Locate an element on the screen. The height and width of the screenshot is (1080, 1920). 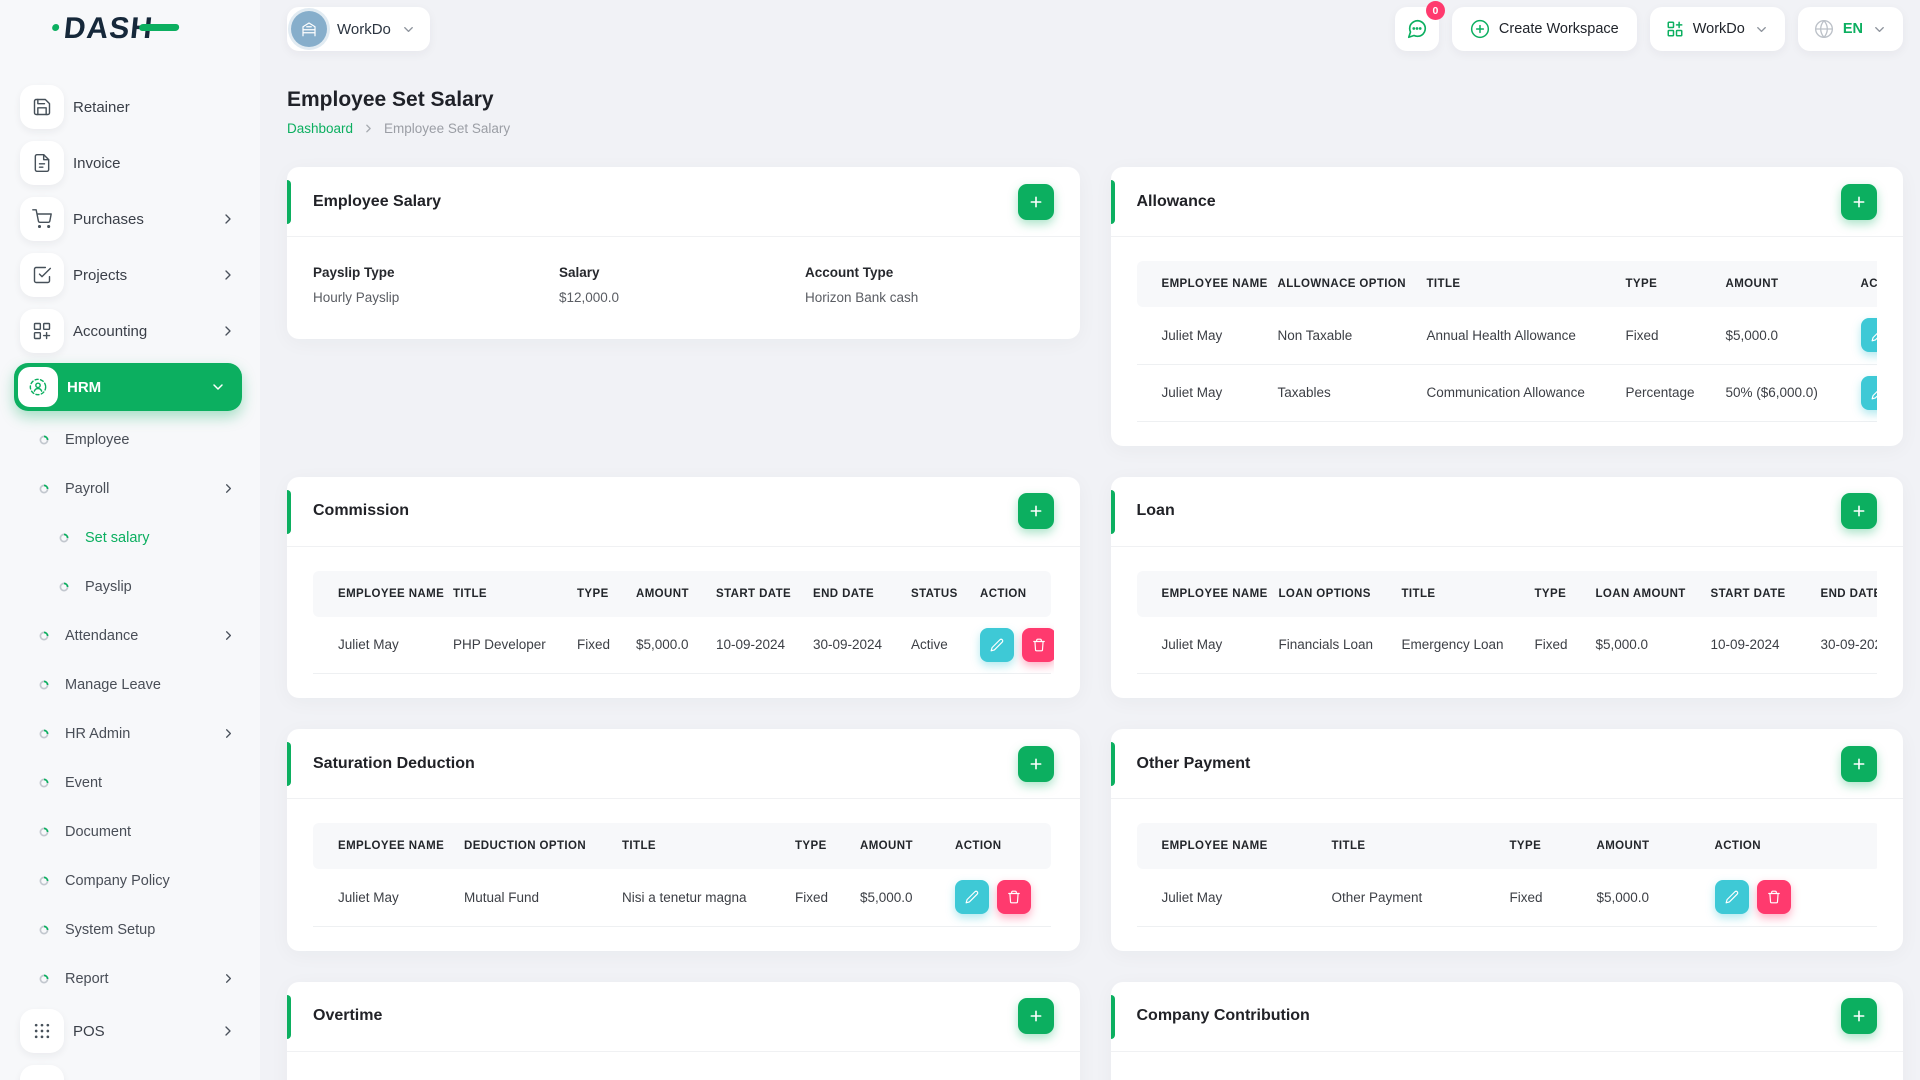
sidebar-item-pos: POS is located at coordinates (130, 1031).